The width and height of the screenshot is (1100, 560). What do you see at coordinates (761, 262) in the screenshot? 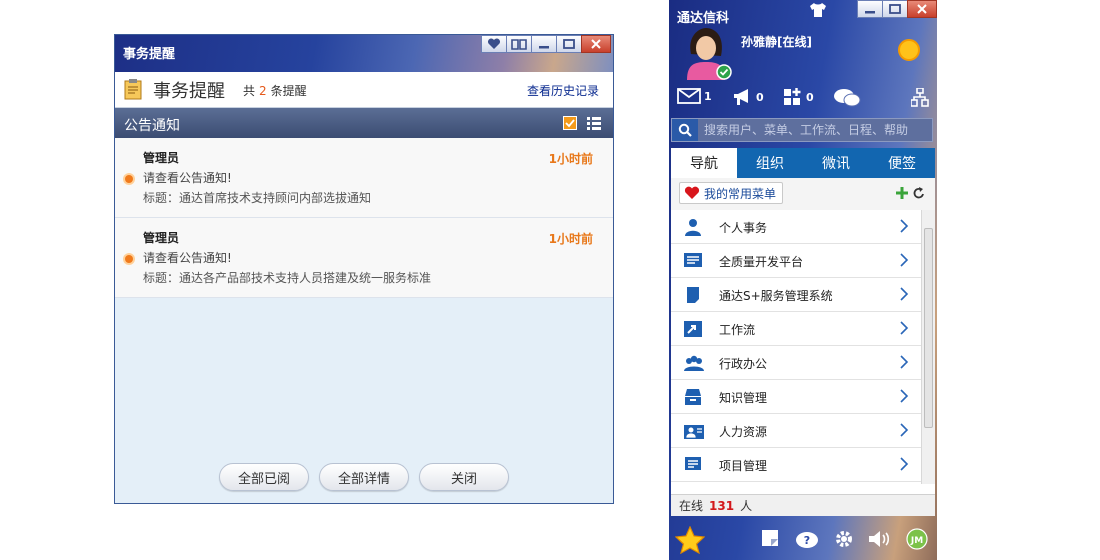
I see `menu-item-label: 全质量开发平台` at bounding box center [761, 262].